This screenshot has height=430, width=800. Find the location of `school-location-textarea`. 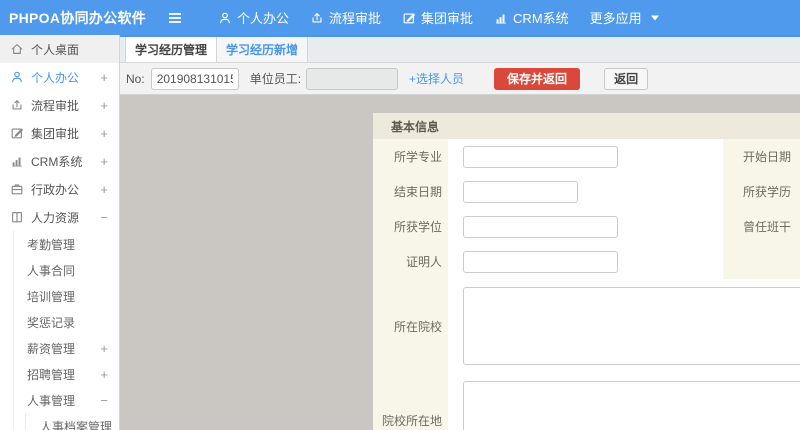

school-location-textarea is located at coordinates (631, 405).